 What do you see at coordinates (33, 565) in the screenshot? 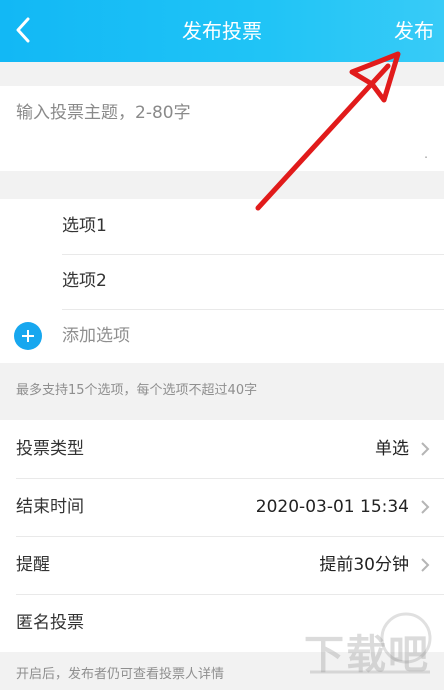
I see `reminder-label: 提醒` at bounding box center [33, 565].